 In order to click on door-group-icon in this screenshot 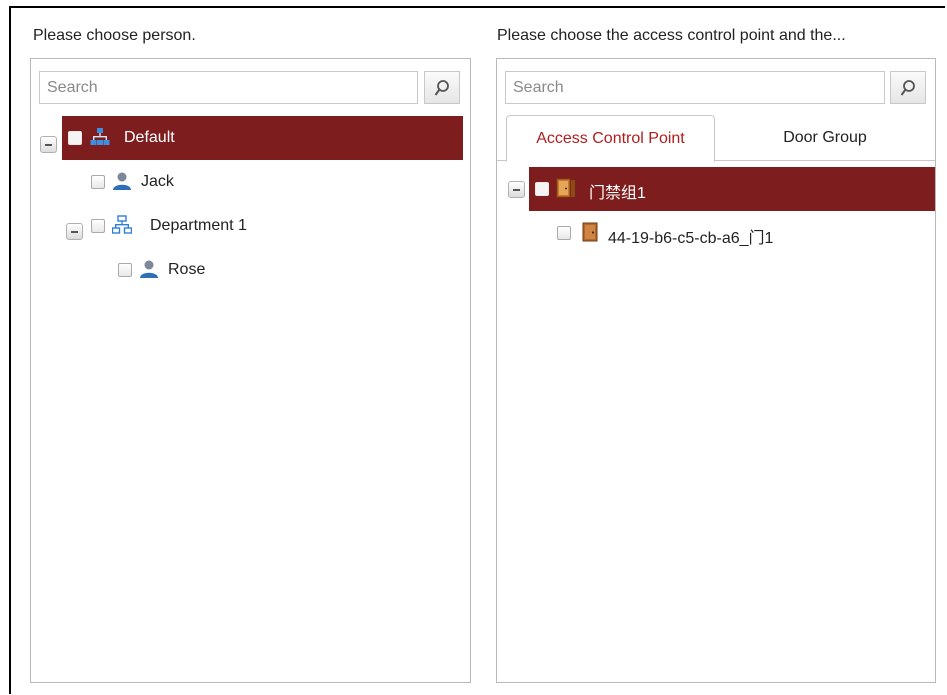, I will do `click(565, 188)`.